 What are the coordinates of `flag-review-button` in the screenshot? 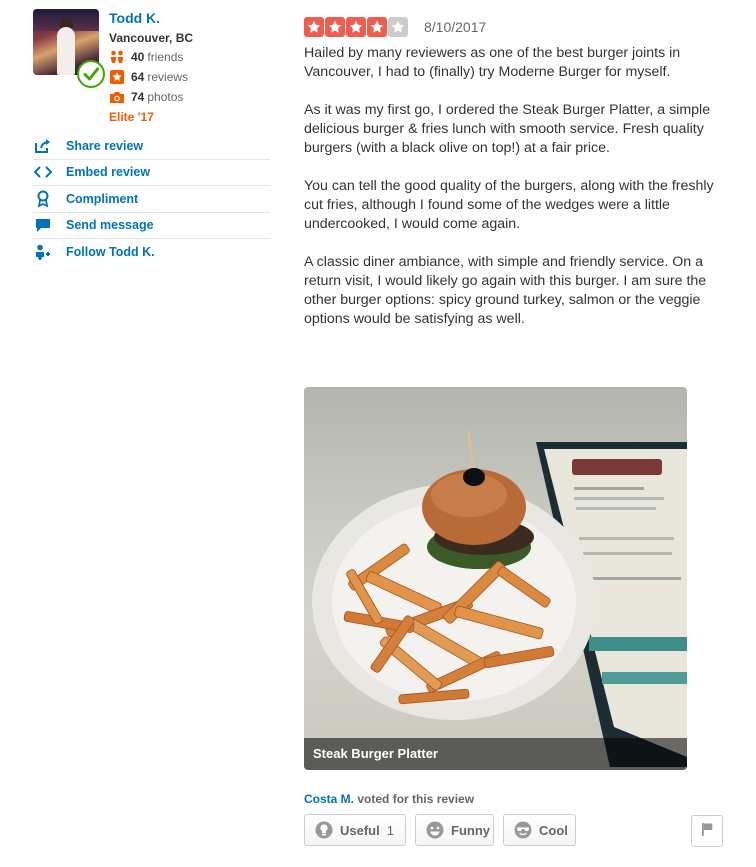 It's located at (707, 831).